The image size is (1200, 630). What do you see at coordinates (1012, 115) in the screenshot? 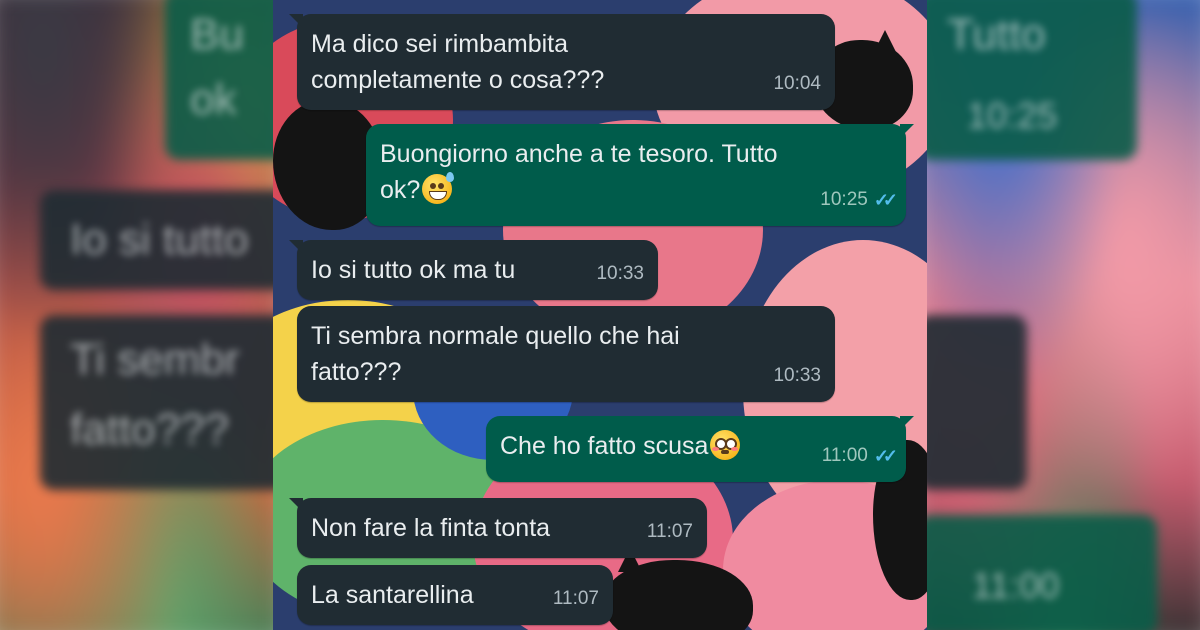
I see `blurred-text: 10:25` at bounding box center [1012, 115].